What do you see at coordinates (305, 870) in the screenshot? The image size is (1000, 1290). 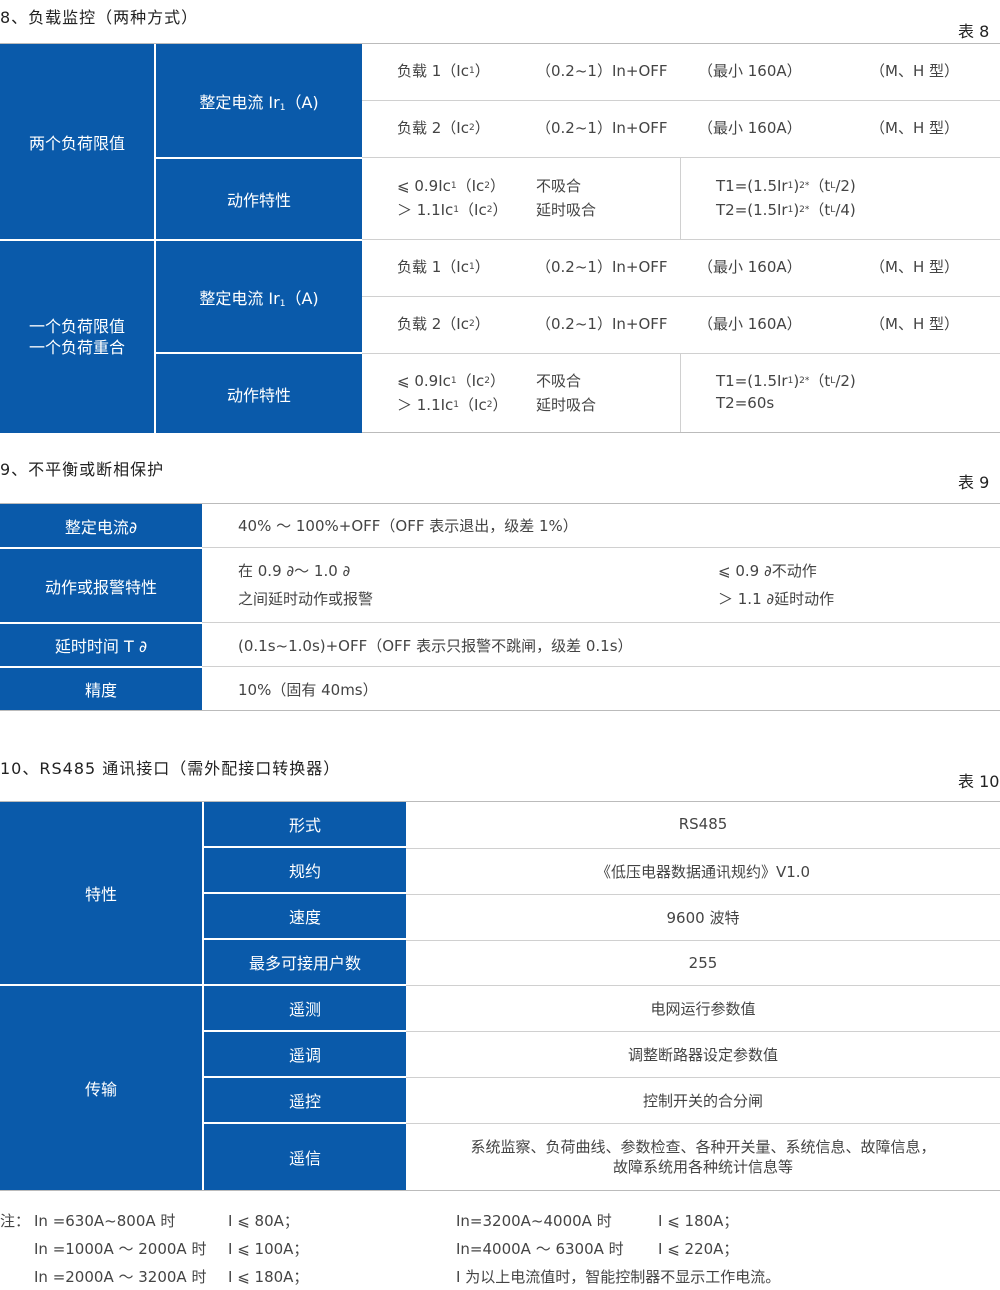 I see `row-label: 规约` at bounding box center [305, 870].